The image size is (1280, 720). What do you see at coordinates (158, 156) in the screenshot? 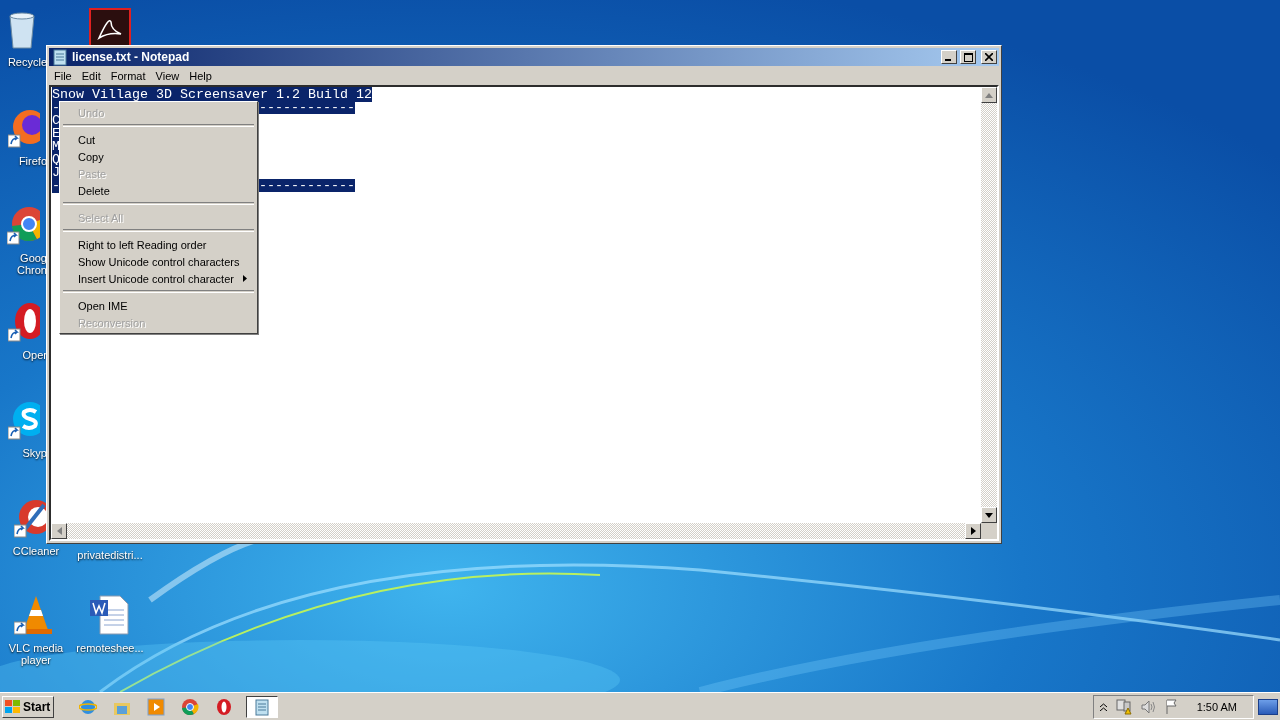
I see `menu-item: Copy` at bounding box center [158, 156].